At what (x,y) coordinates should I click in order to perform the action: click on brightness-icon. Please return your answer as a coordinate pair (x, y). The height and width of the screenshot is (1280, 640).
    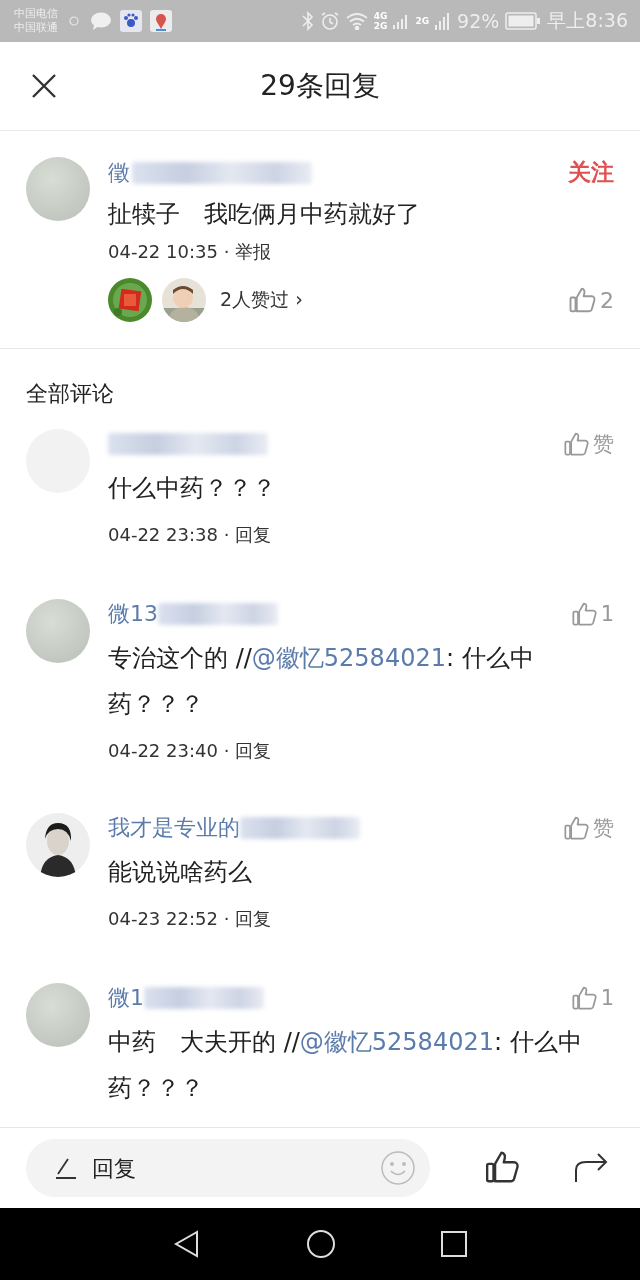
    Looking at the image, I should click on (74, 21).